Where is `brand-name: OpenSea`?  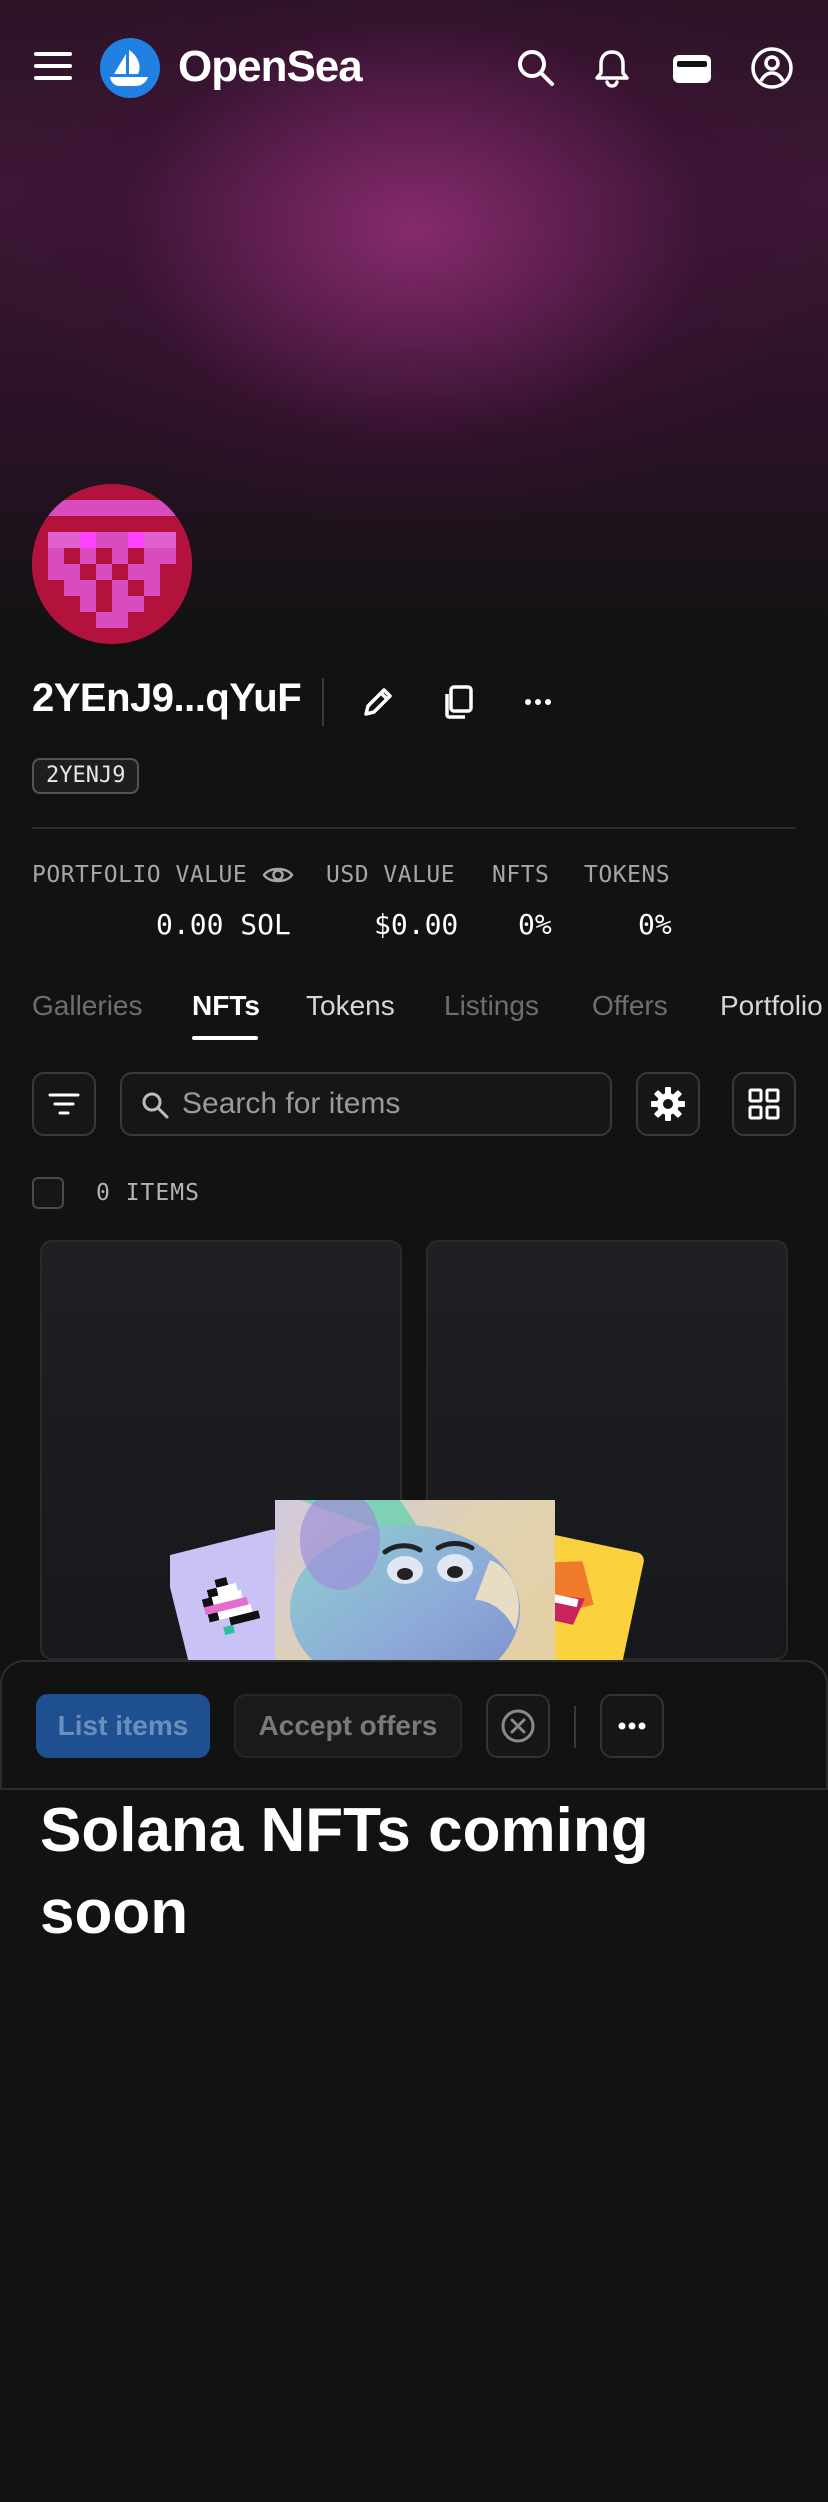 brand-name: OpenSea is located at coordinates (270, 67).